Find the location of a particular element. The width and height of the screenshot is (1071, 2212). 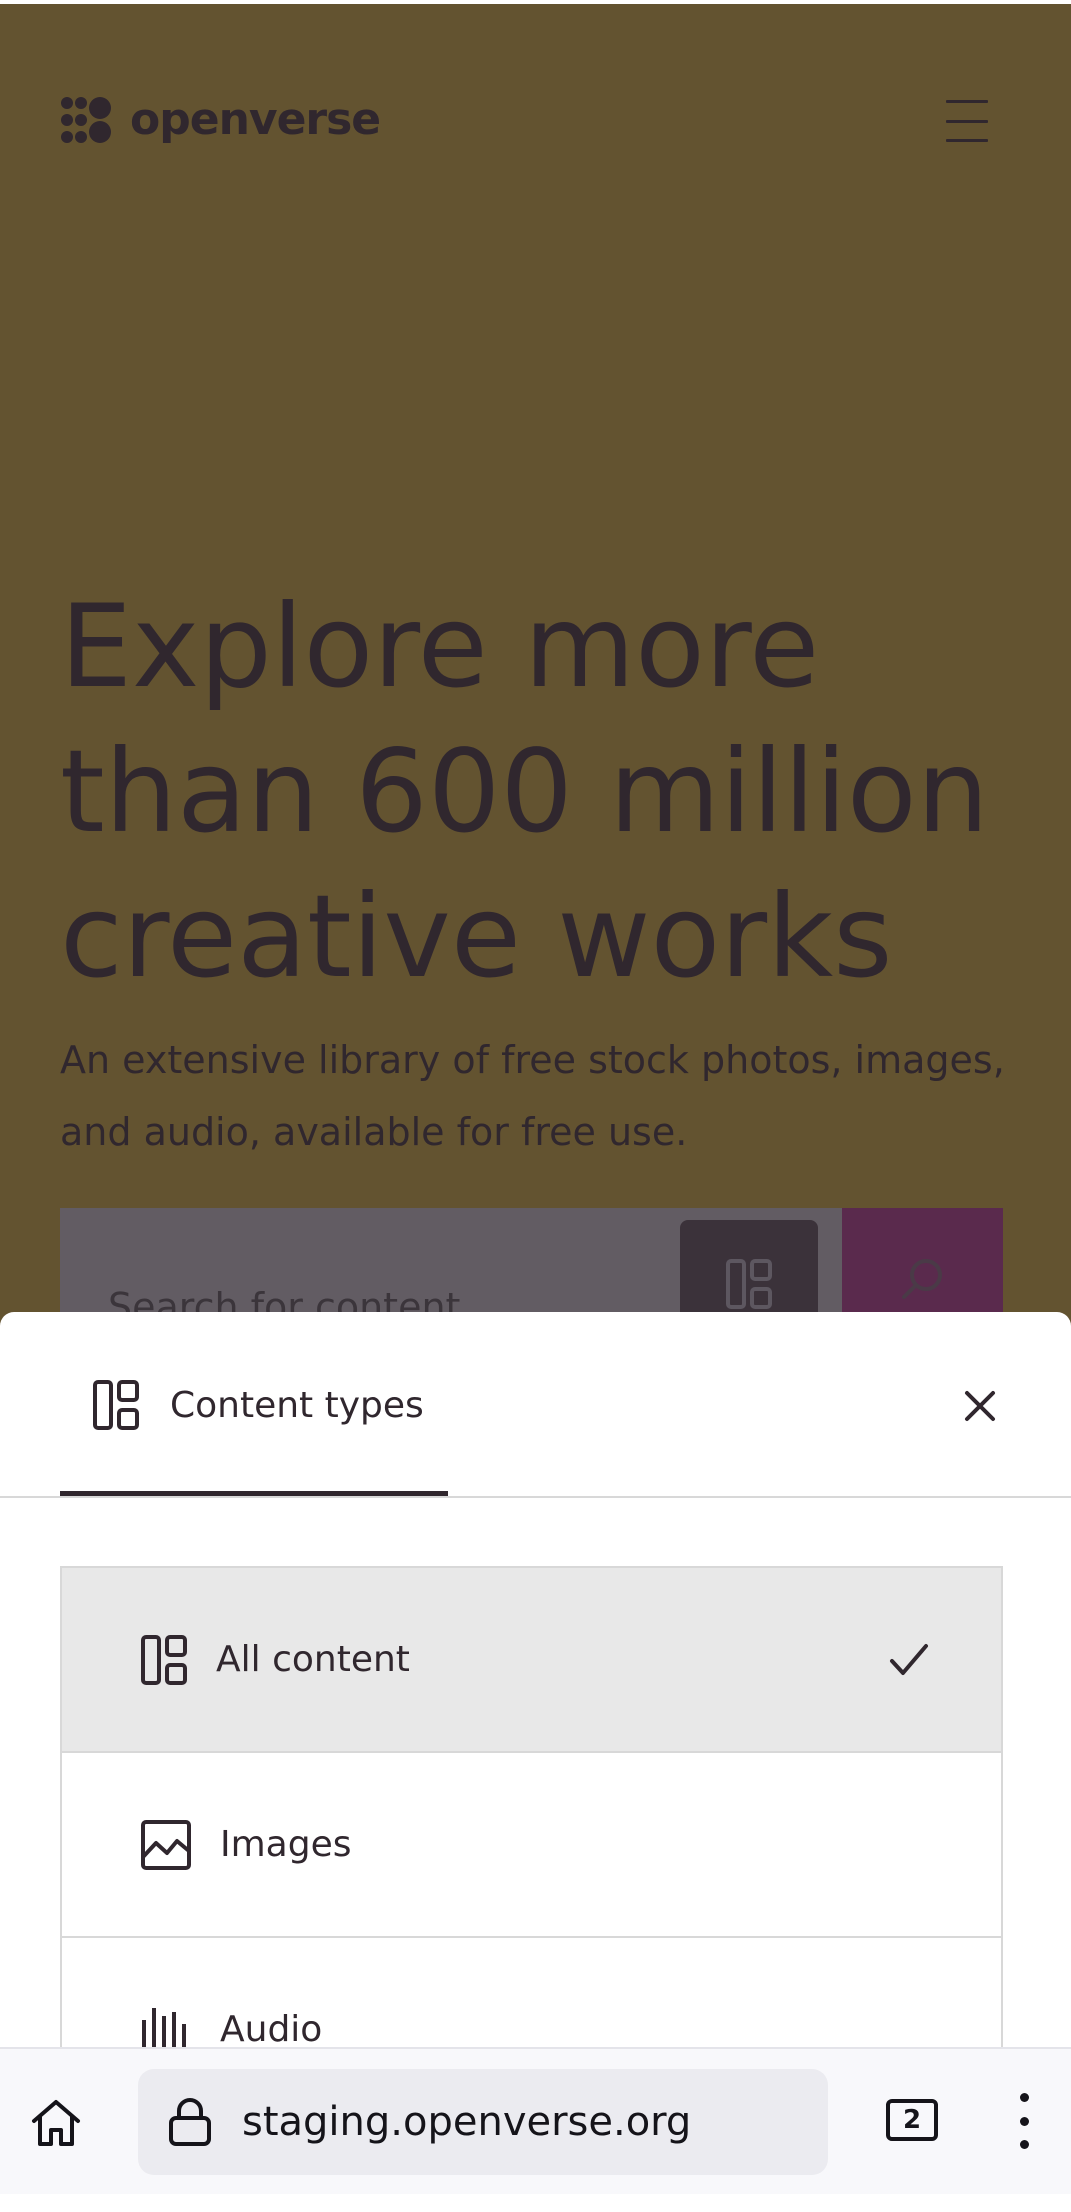

tab-label: Content types is located at coordinates (297, 1405).